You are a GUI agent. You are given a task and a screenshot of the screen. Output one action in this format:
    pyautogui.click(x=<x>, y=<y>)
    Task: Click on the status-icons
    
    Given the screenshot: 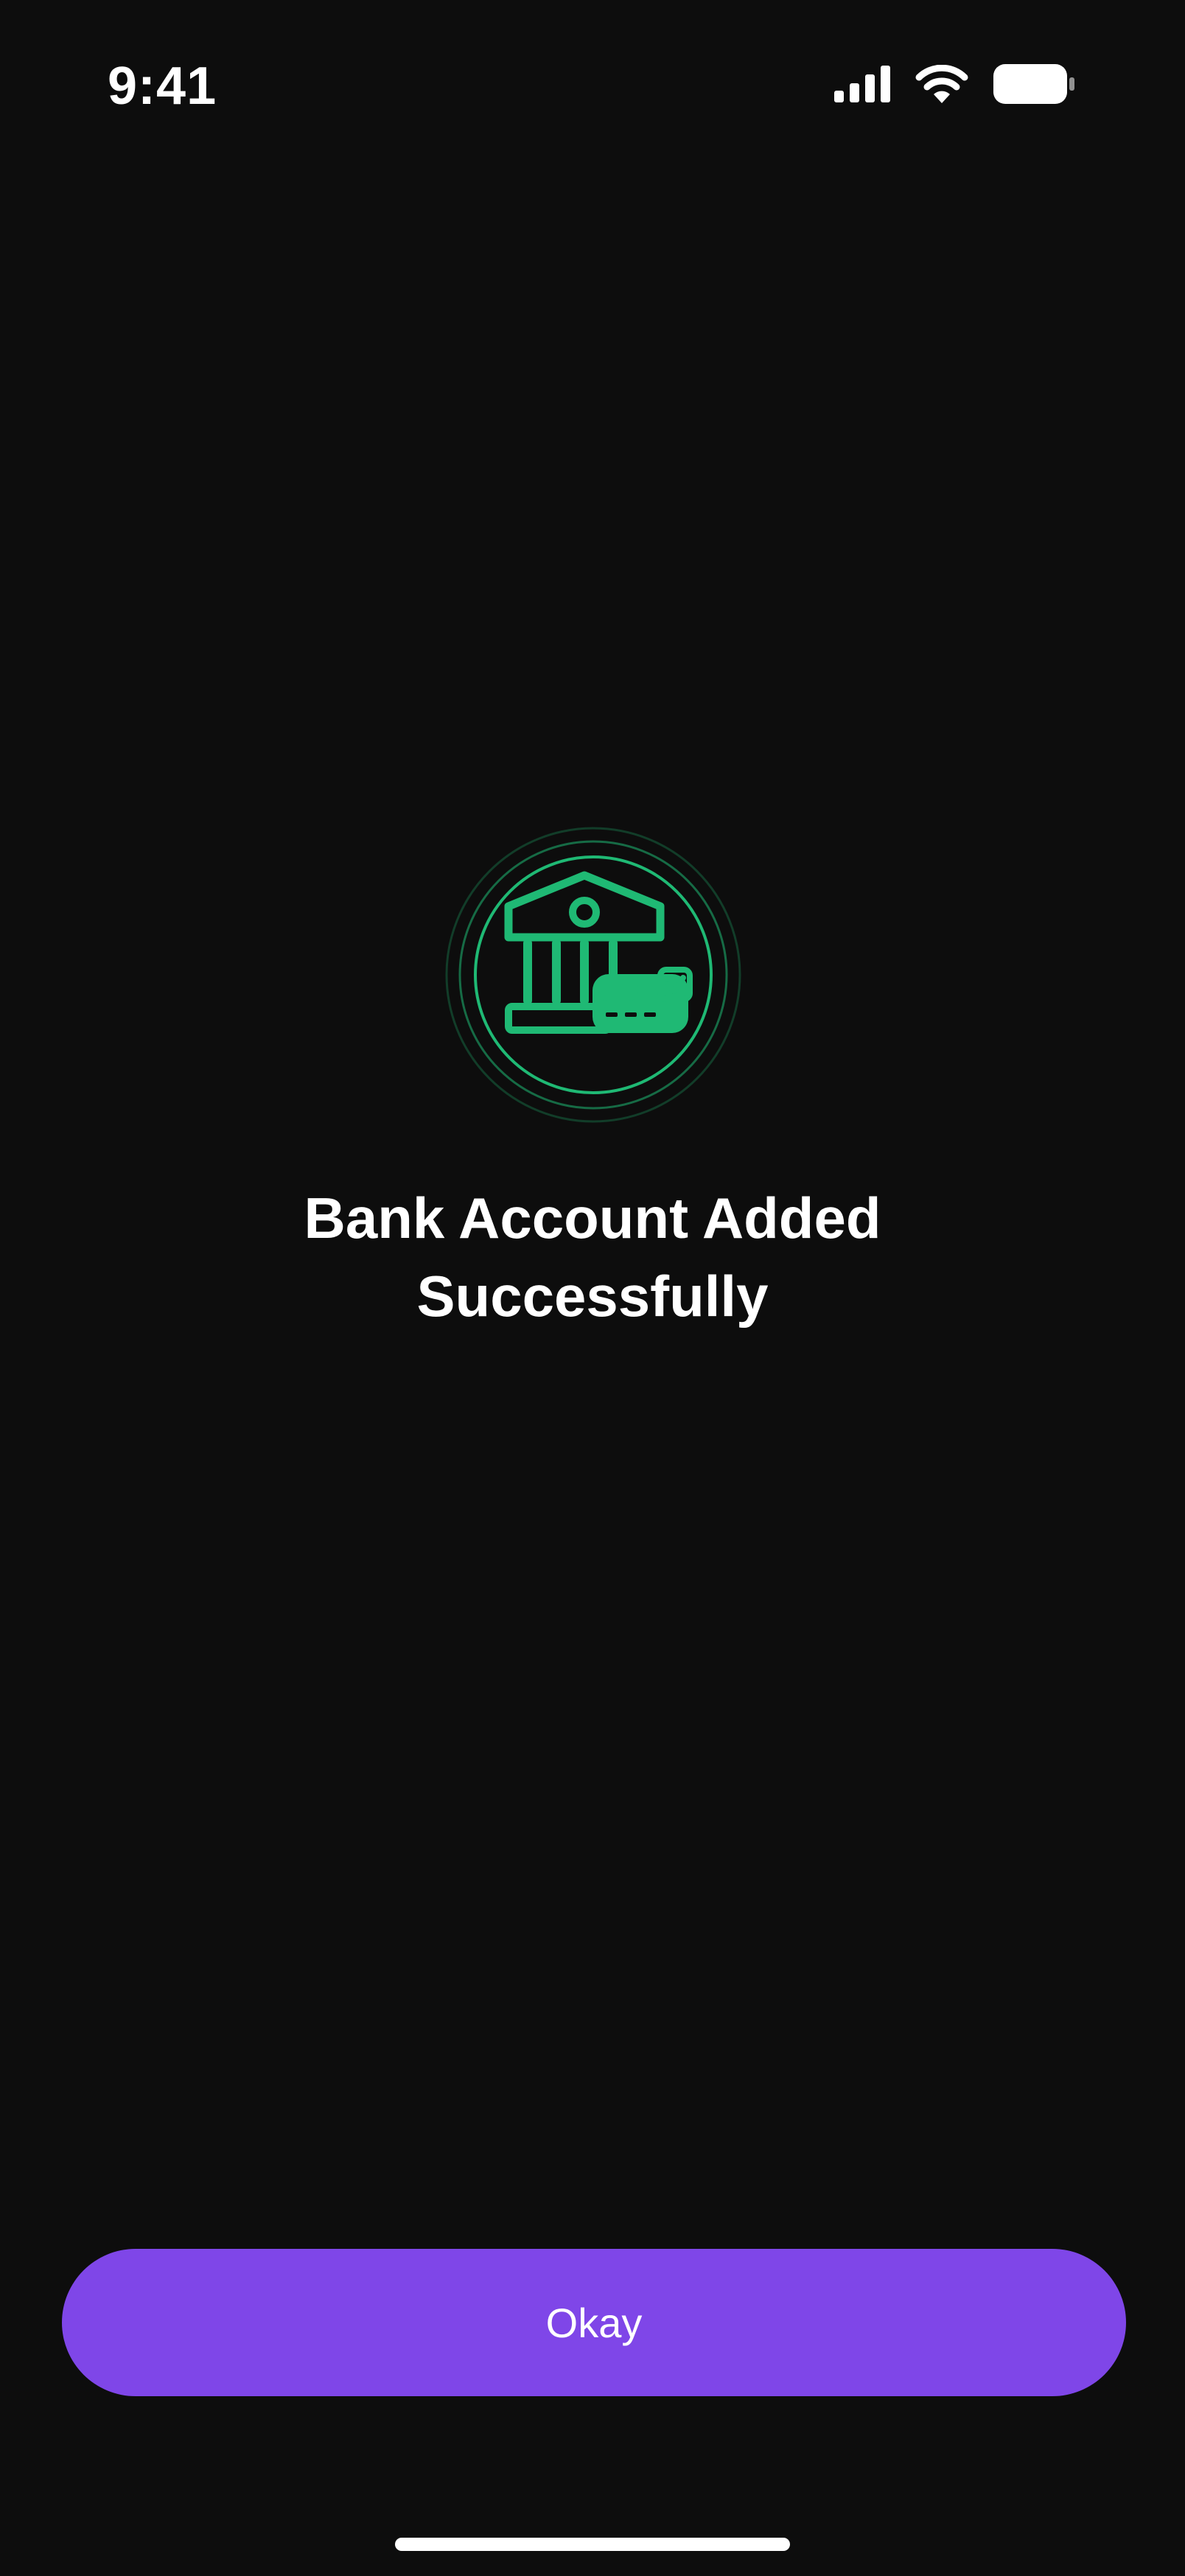 What is the action you would take?
    pyautogui.click(x=954, y=84)
    